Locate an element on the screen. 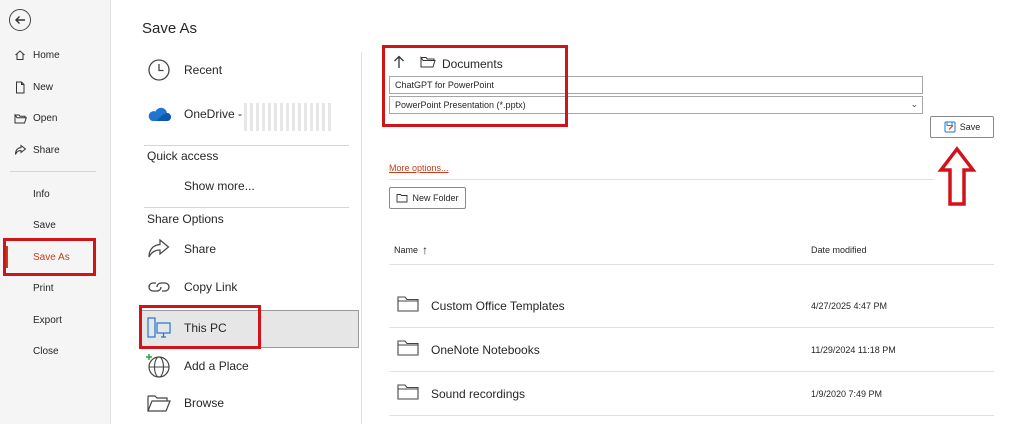  nav-info: Info is located at coordinates (41, 194).